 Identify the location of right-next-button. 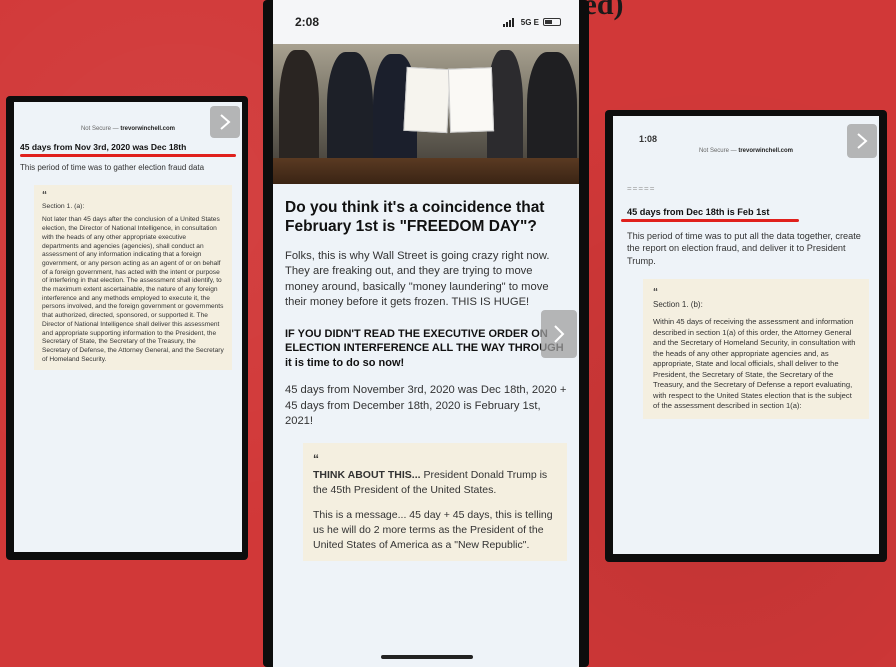
(862, 141).